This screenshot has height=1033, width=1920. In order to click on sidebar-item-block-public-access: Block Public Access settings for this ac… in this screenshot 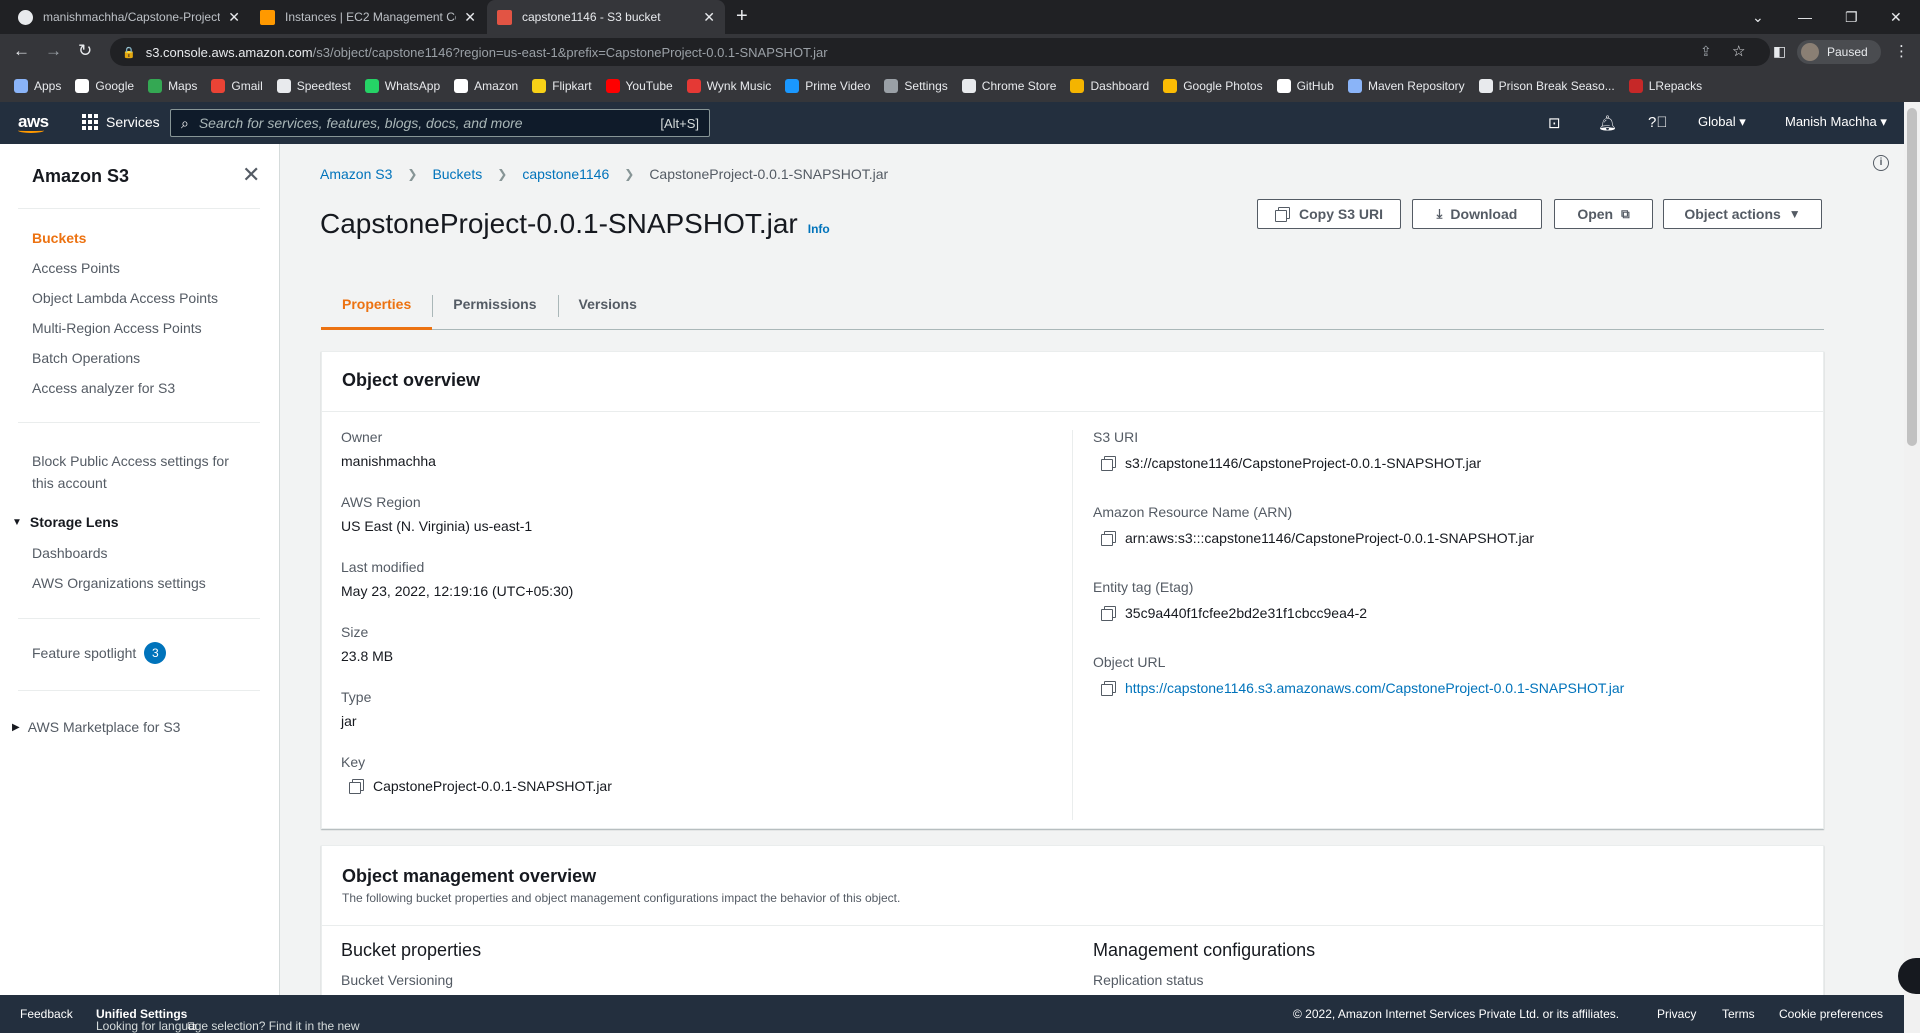, I will do `click(130, 472)`.